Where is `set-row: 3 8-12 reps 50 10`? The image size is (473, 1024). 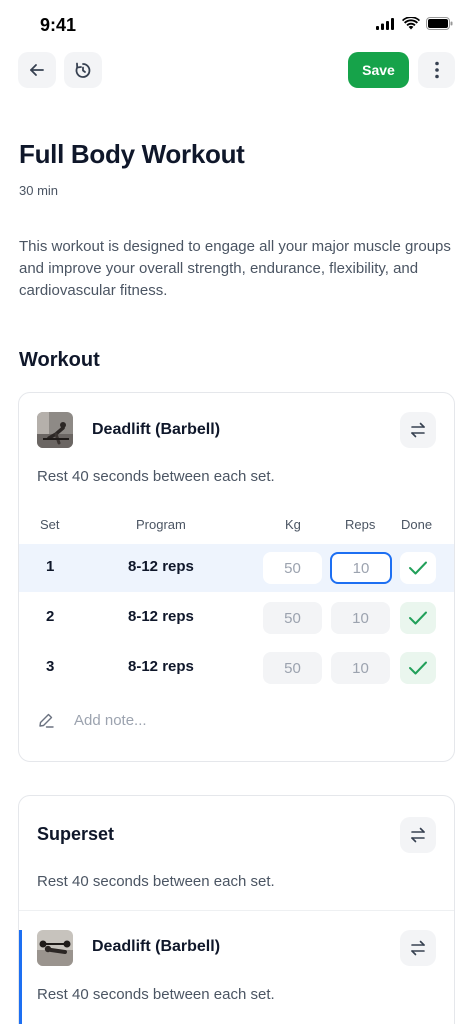 set-row: 3 8-12 reps 50 10 is located at coordinates (236, 668).